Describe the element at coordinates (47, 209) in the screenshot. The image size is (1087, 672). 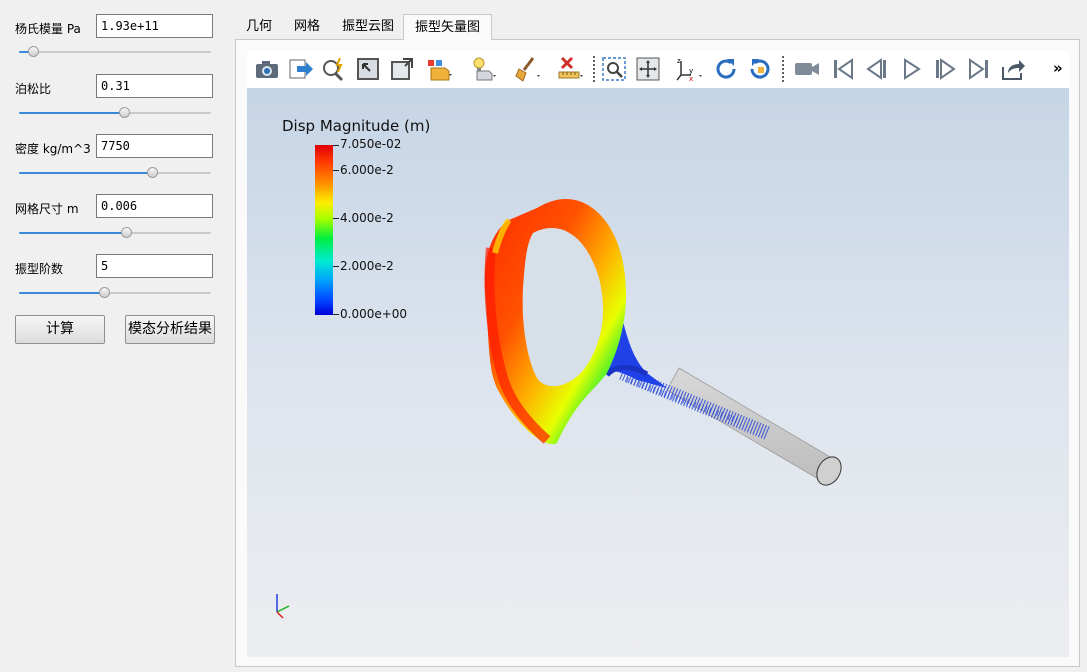
I see `mesh-size-label: 网格尺寸 m` at that location.